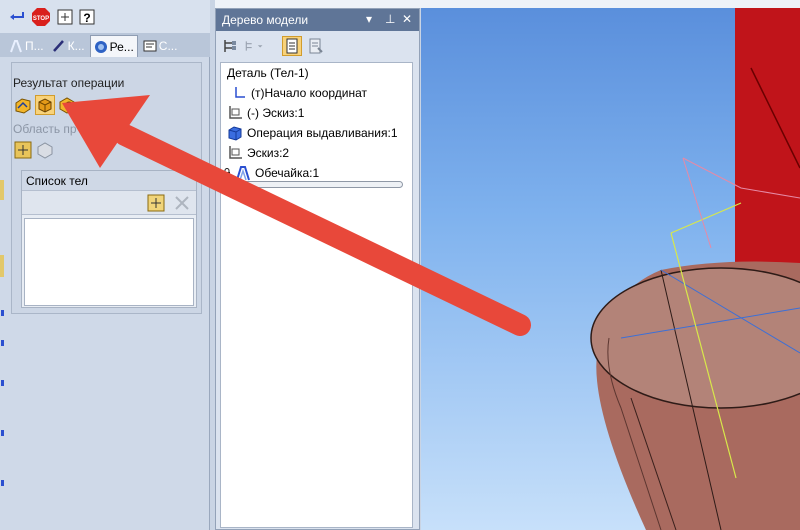  I want to click on tree-item-sketch-1: (-) Эскиз:1, so click(265, 113).